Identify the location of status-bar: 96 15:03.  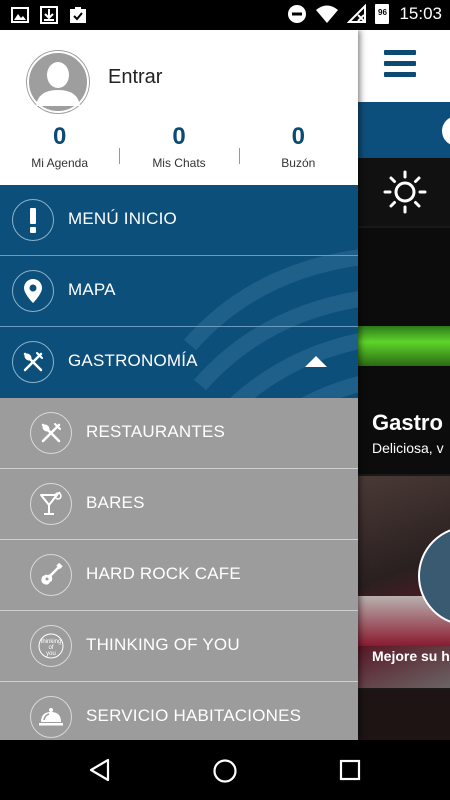
(225, 15).